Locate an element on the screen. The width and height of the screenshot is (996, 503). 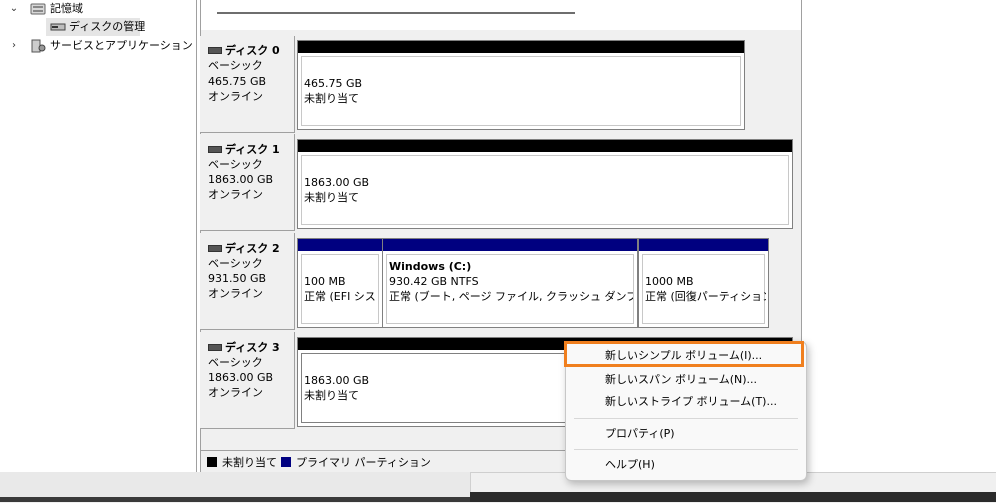
partition-size: 1000 MB is located at coordinates (669, 281).